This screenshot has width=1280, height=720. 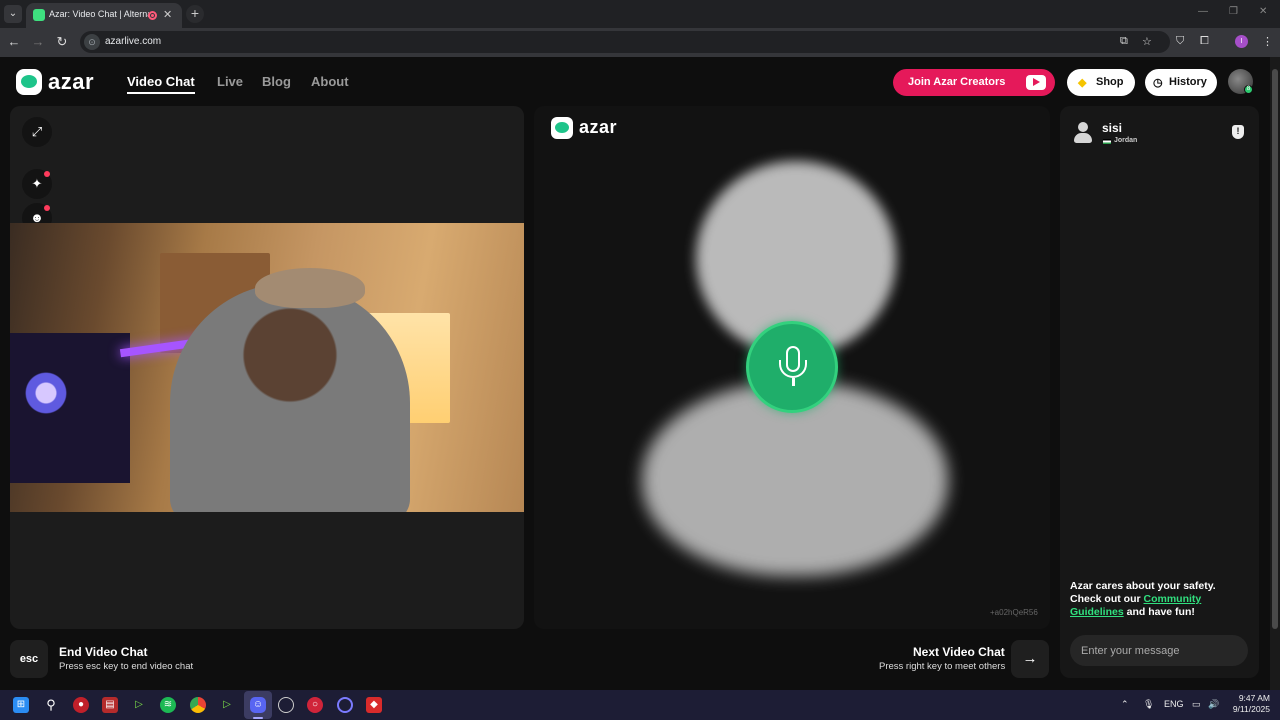 I want to click on bookmark-star-icon: ☆, so click(x=1147, y=41).